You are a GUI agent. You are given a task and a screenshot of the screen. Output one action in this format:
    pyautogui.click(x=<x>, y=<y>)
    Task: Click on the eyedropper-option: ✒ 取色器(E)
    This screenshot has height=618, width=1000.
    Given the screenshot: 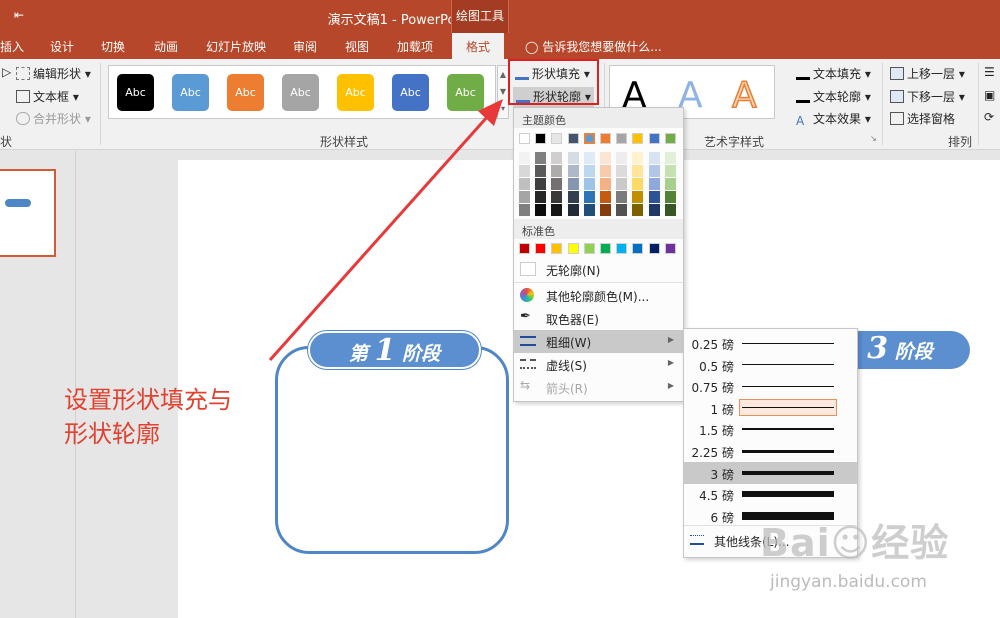 What is the action you would take?
    pyautogui.click(x=598, y=318)
    